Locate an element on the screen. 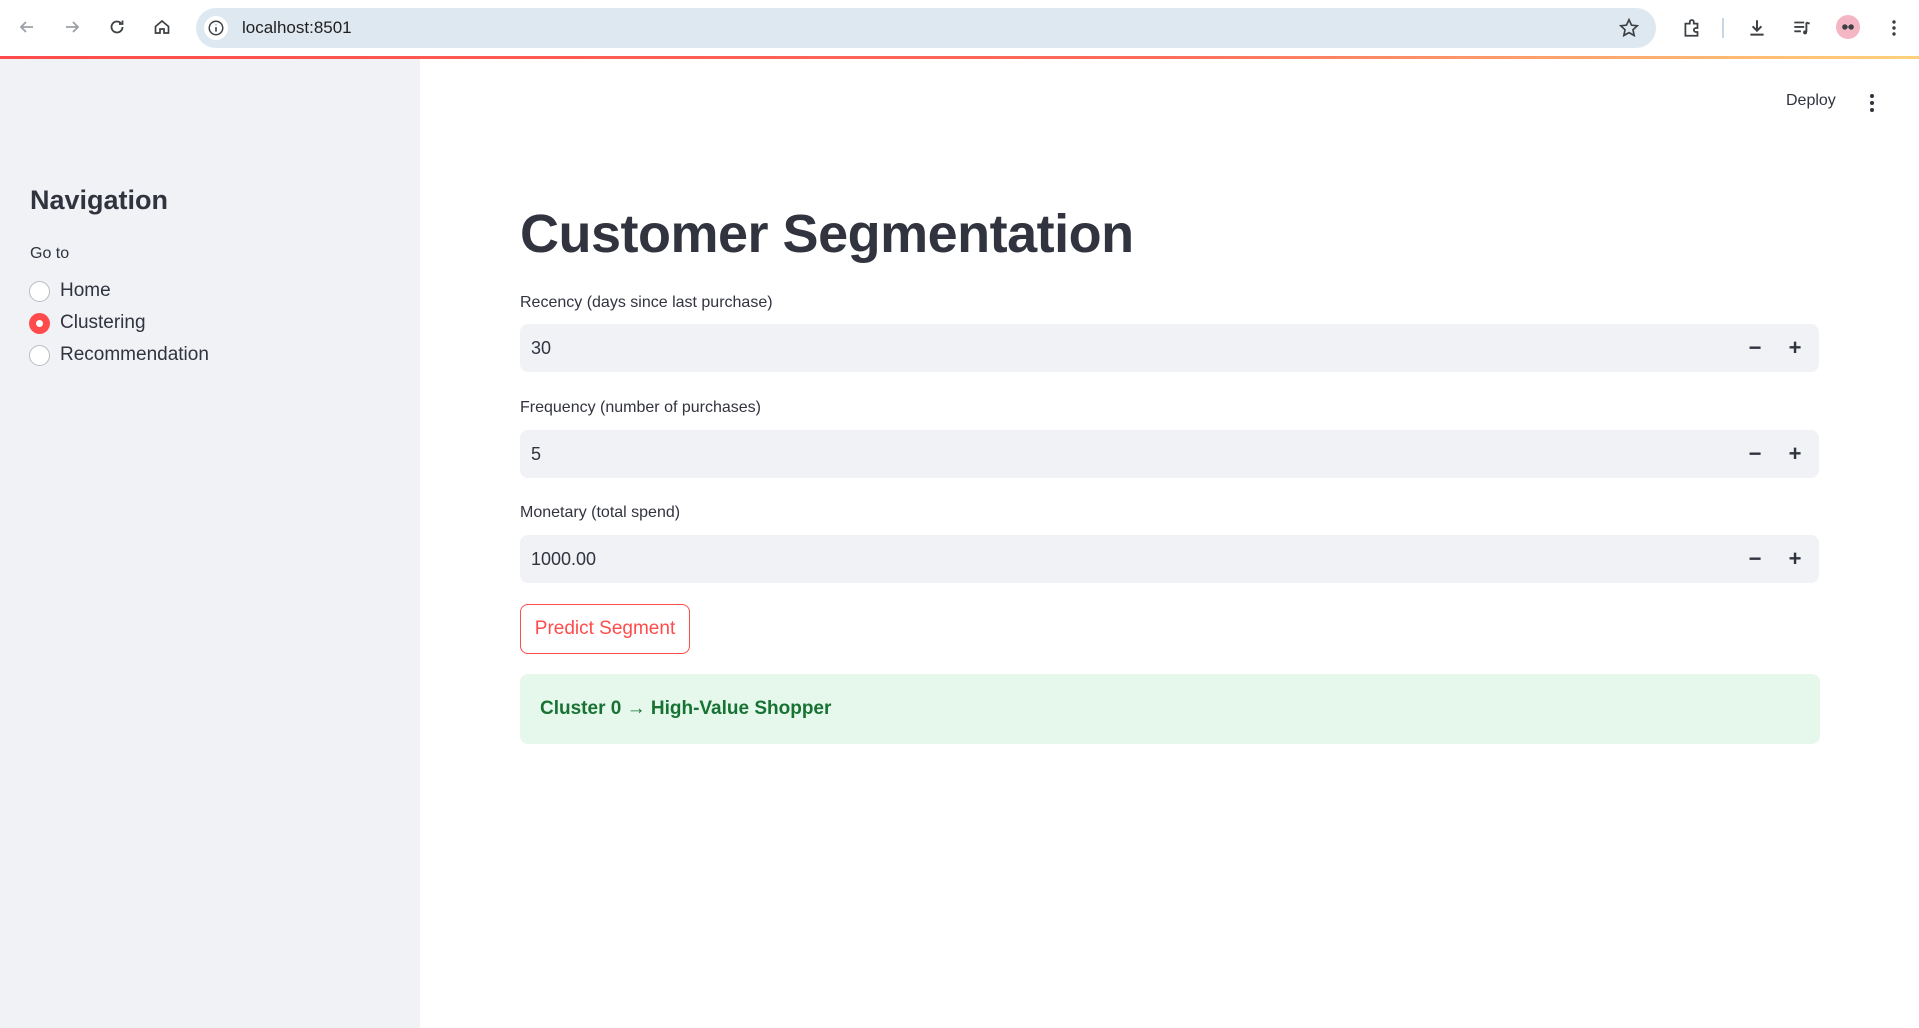 Image resolution: width=1919 pixels, height=1028 pixels. media-queue-icon is located at coordinates (1802, 28).